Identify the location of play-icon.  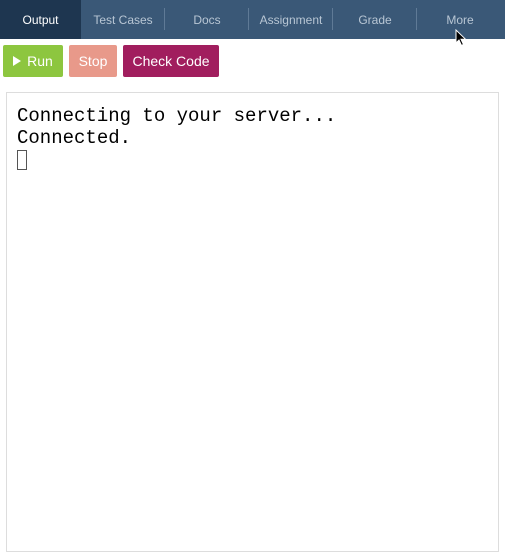
(17, 61).